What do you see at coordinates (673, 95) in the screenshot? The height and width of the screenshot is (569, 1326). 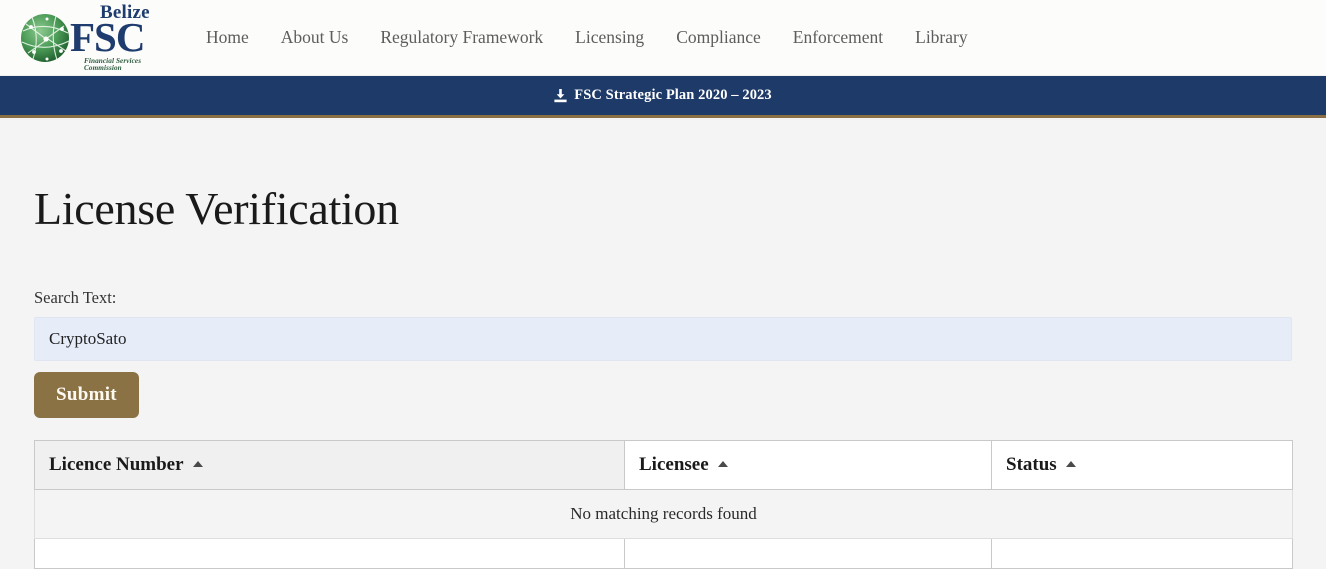 I see `strategic-plan-label: FSC Strategic Plan 2020 – 2023` at bounding box center [673, 95].